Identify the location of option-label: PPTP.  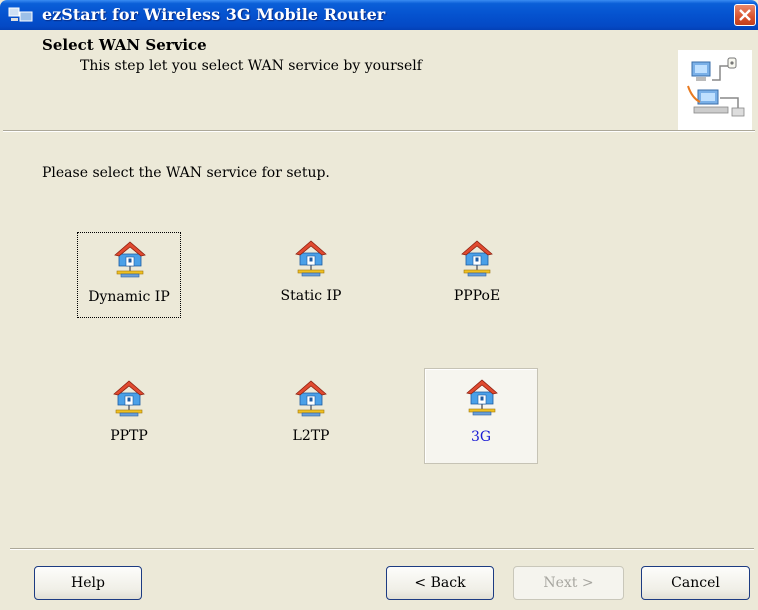
(129, 436).